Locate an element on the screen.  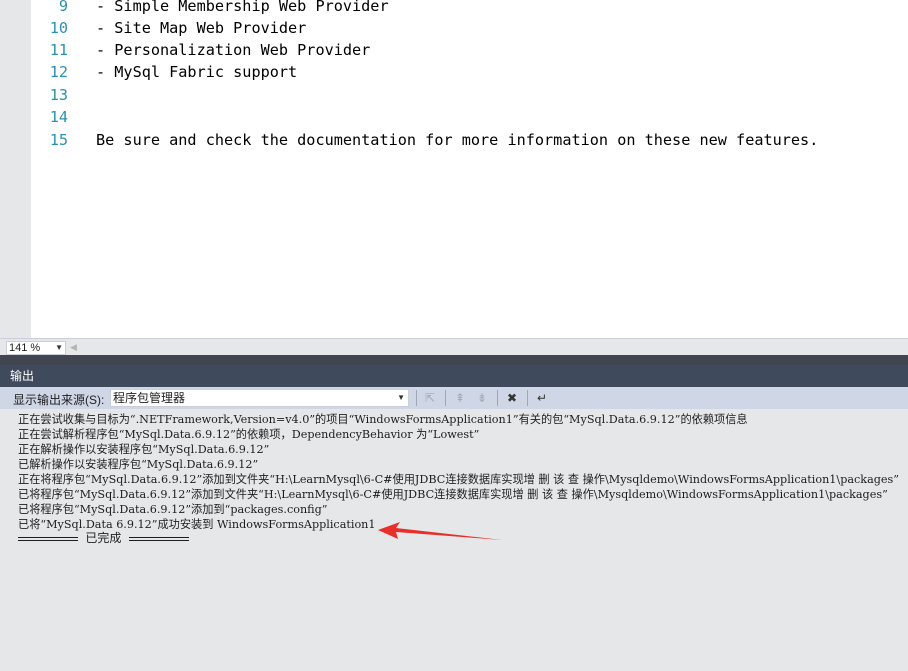
panel-splitter is located at coordinates (454, 360).